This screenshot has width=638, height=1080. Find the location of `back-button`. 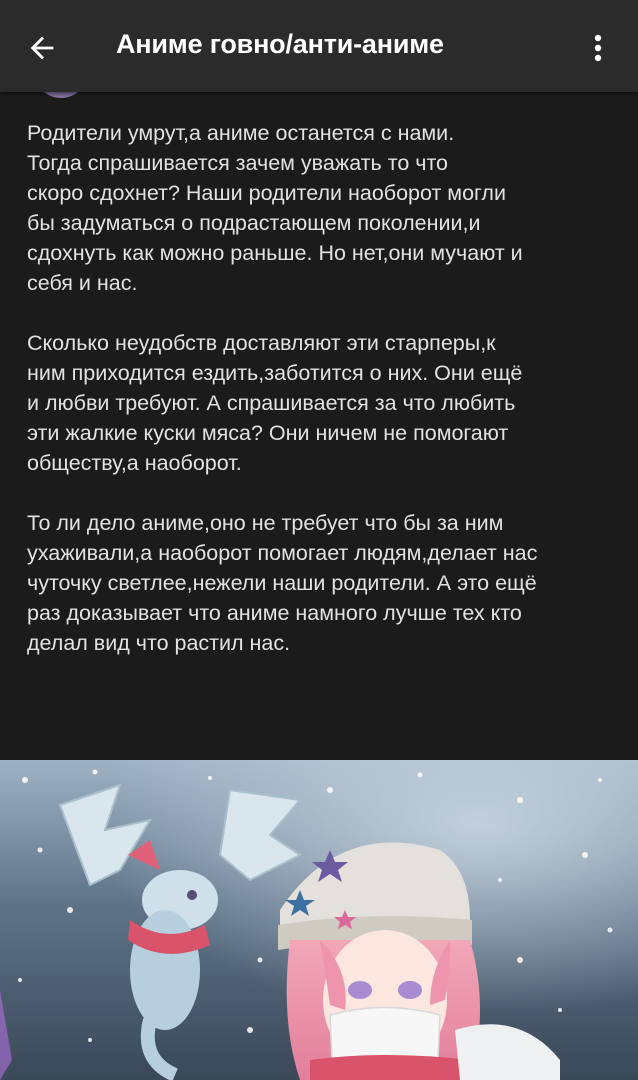

back-button is located at coordinates (42, 48).